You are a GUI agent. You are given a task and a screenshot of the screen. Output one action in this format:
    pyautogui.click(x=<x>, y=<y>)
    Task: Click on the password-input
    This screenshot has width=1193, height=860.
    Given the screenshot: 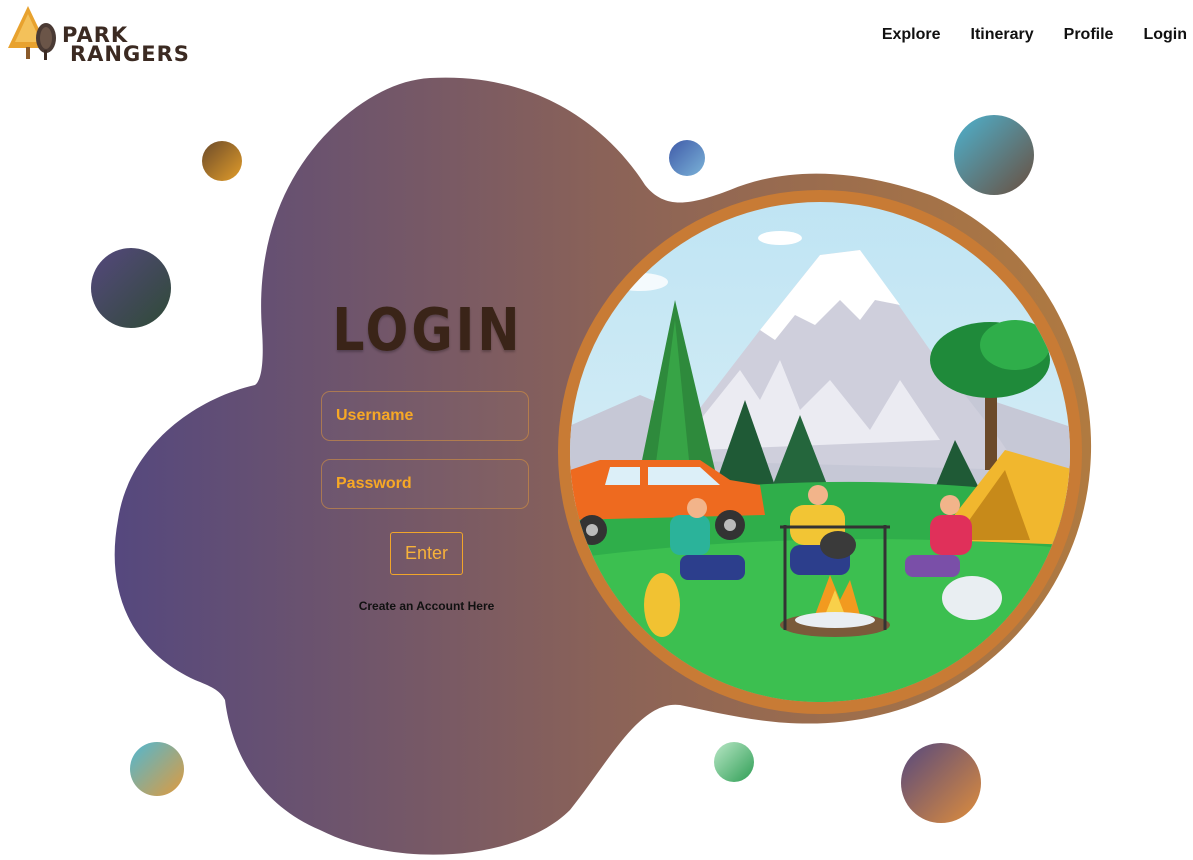 What is the action you would take?
    pyautogui.click(x=425, y=484)
    